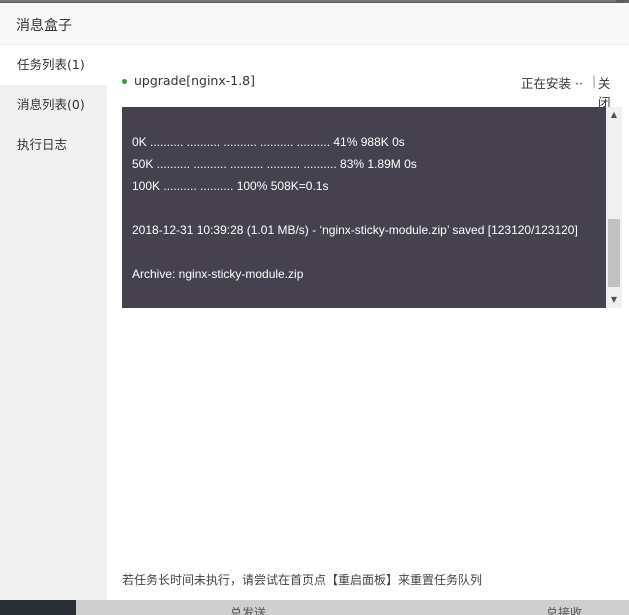  I want to click on background-stats-bar, so click(314, 606).